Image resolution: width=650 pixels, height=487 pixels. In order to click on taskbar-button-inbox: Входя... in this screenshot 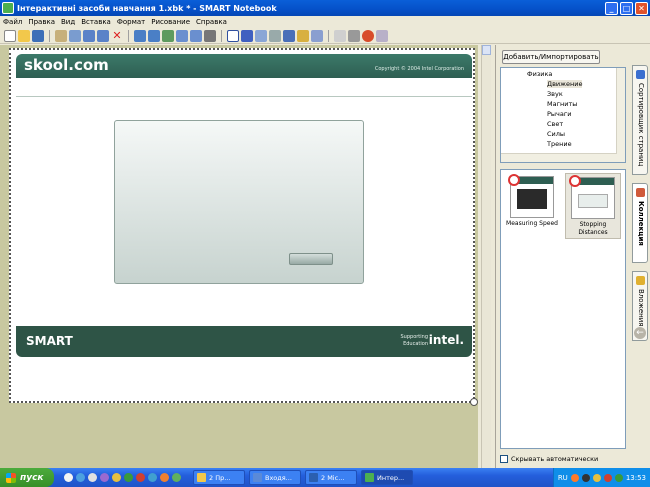, I will do `click(275, 477)`.